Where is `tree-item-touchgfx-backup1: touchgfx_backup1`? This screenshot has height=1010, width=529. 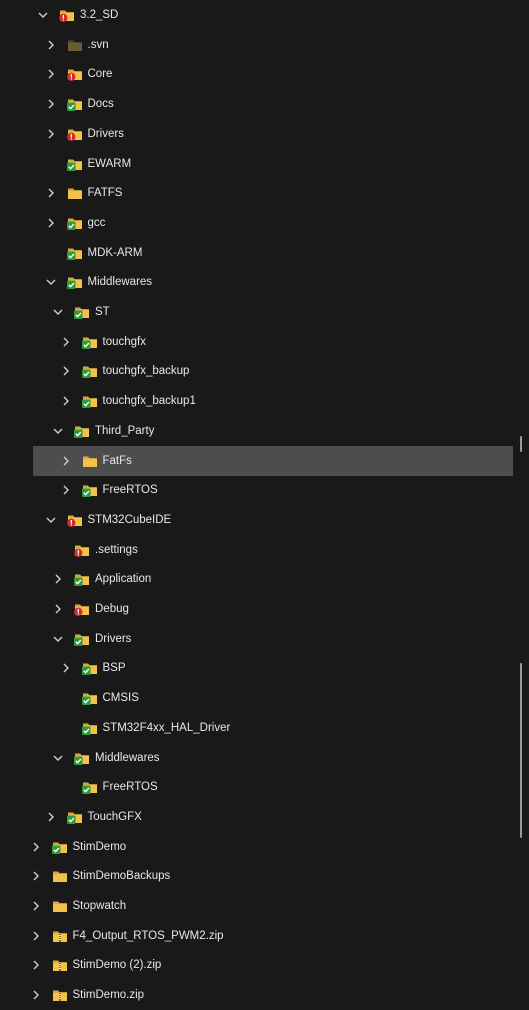 tree-item-touchgfx-backup1: touchgfx_backup1 is located at coordinates (264, 401).